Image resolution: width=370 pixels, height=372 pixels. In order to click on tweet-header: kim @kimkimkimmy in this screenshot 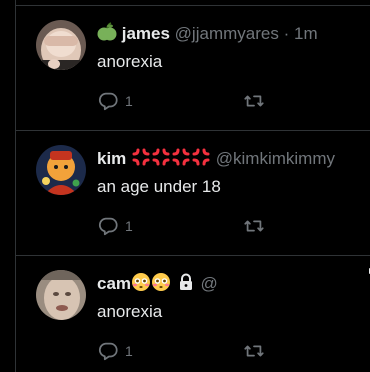, I will do `click(233, 159)`.